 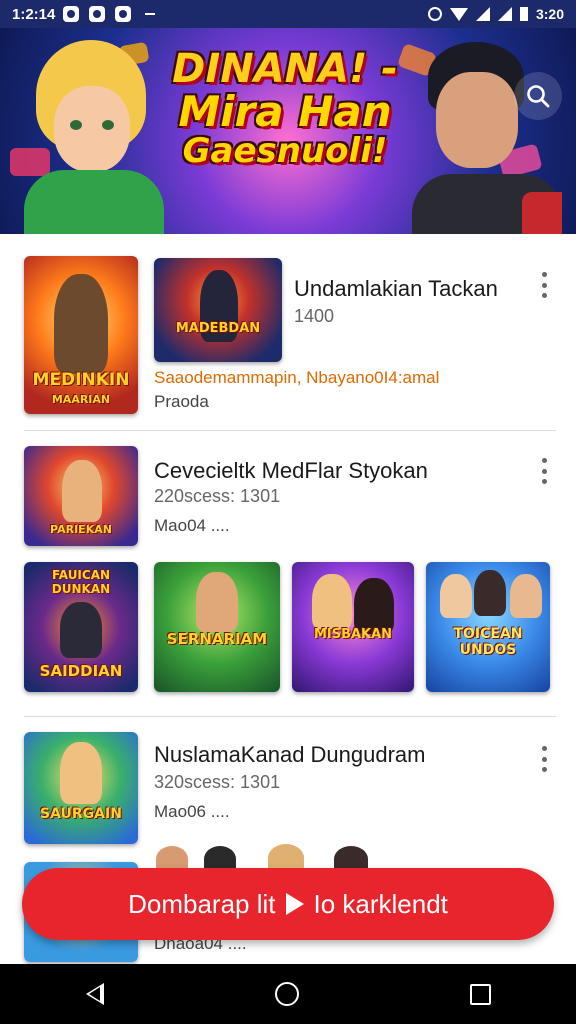 I want to click on search-button, so click(x=538, y=96).